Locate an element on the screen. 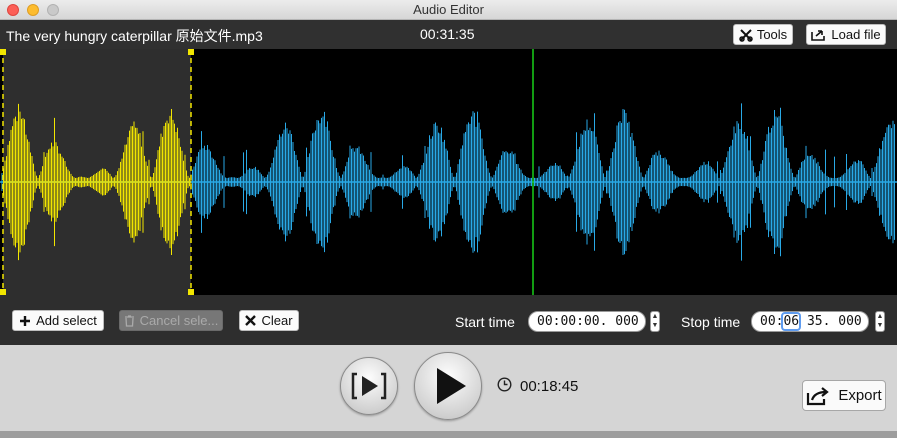 The height and width of the screenshot is (438, 897). add-select-button: Add select is located at coordinates (58, 320).